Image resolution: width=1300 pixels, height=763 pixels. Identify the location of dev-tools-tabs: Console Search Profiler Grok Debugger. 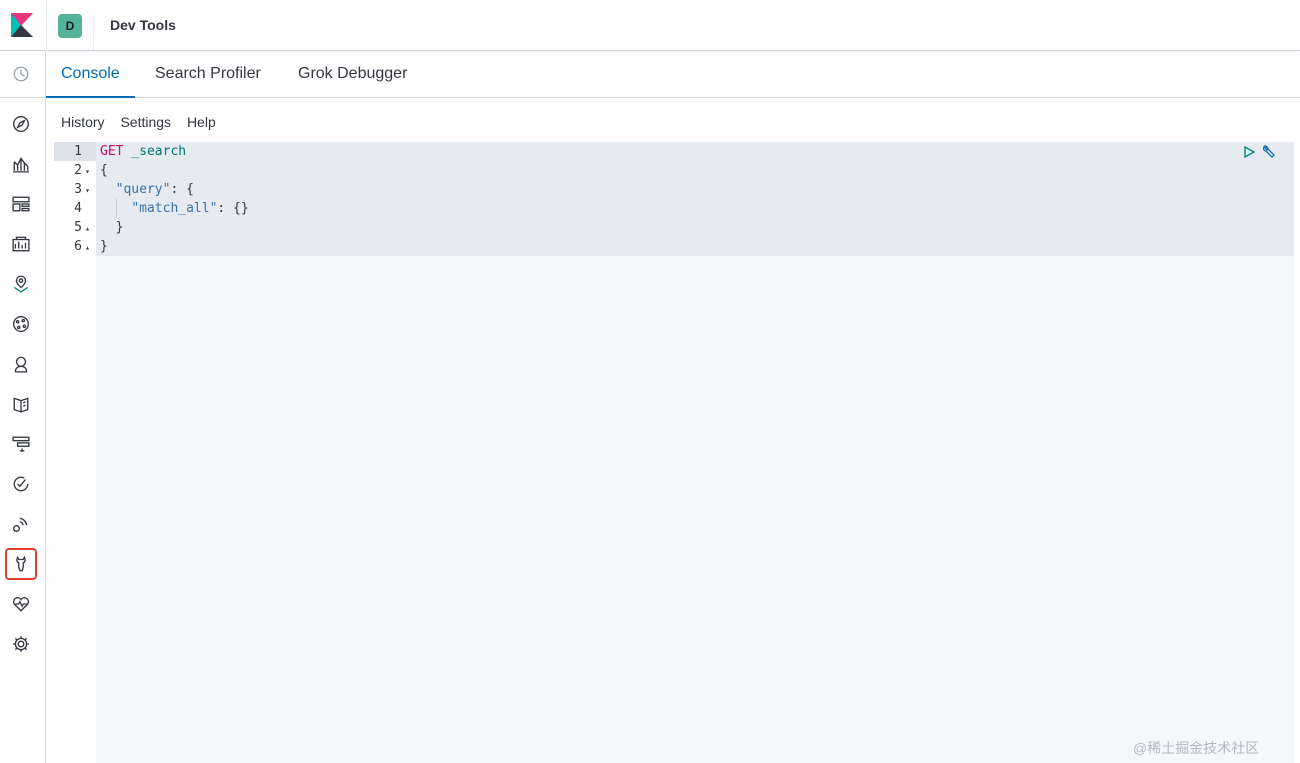
(673, 74).